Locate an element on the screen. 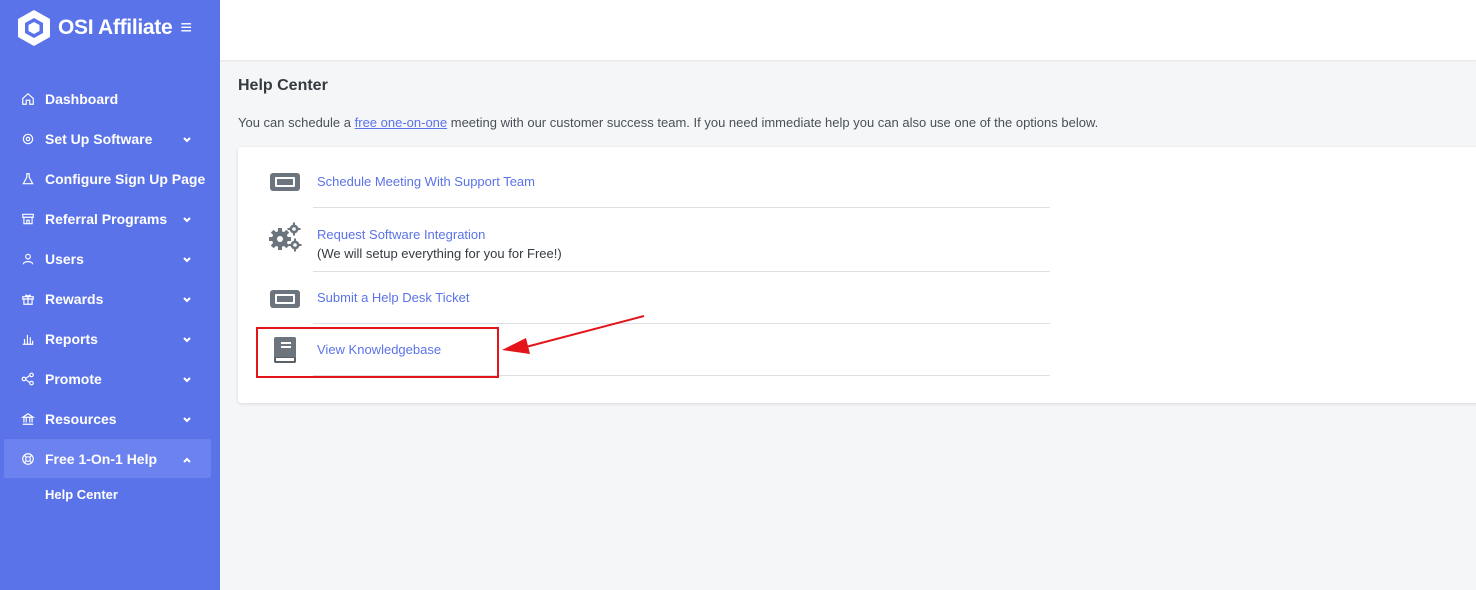 This screenshot has height=590, width=1476. brand: OSI Affiliate ≡ is located at coordinates (104, 28).